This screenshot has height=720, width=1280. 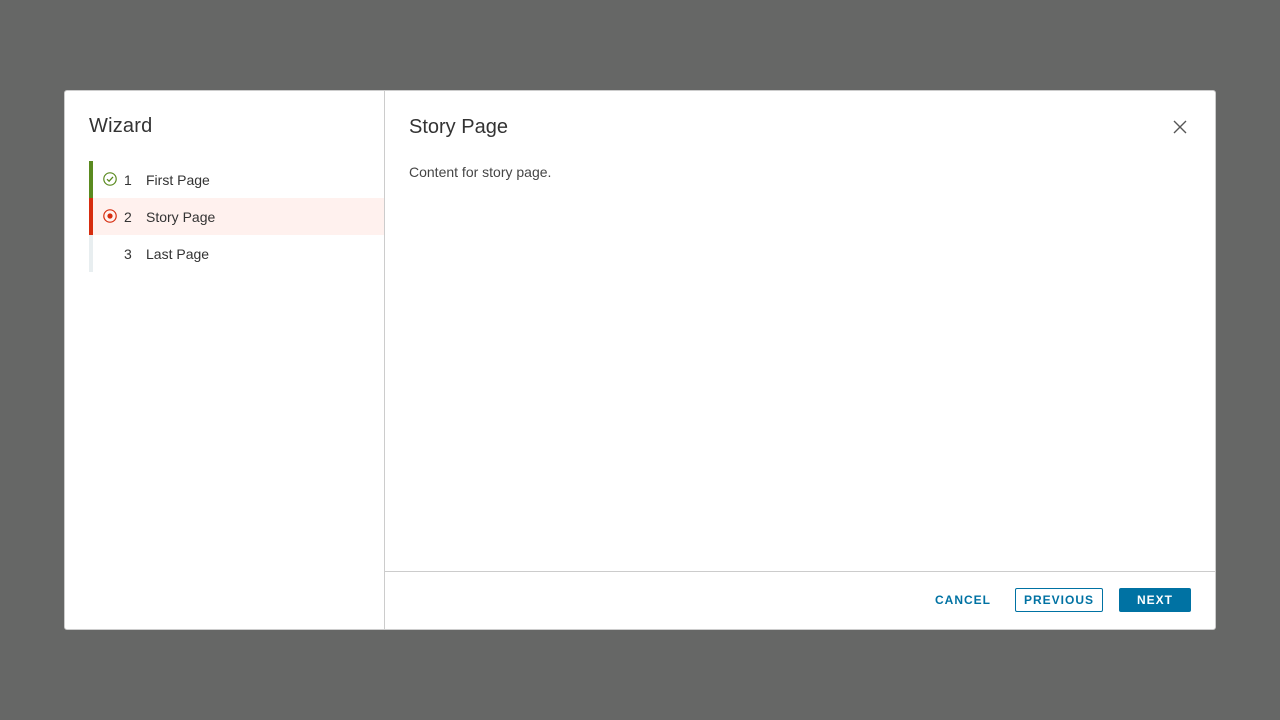 What do you see at coordinates (110, 179) in the screenshot?
I see `check-circle-icon` at bounding box center [110, 179].